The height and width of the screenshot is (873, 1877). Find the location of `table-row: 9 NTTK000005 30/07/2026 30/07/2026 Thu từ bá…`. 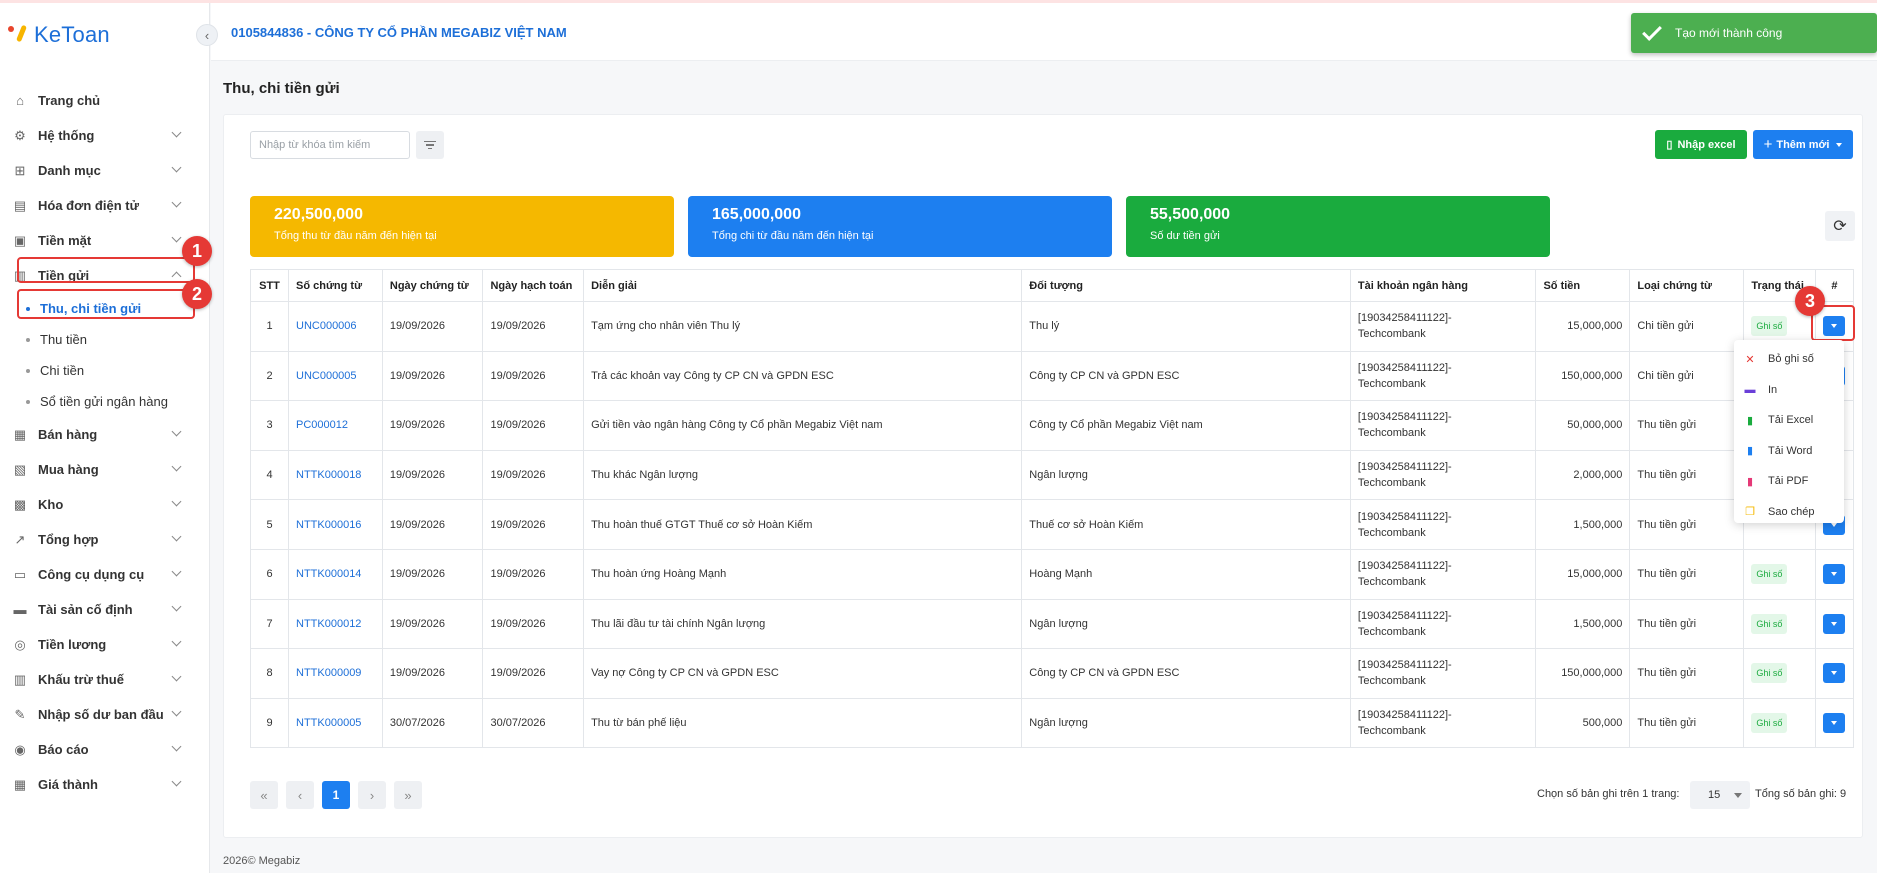

table-row: 9 NTTK000005 30/07/2026 30/07/2026 Thu từ bá… is located at coordinates (1052, 723).